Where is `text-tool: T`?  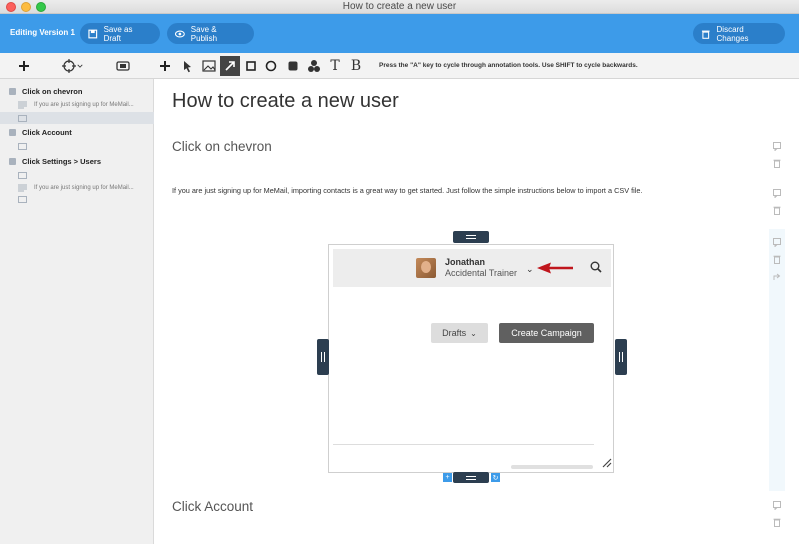 text-tool: T is located at coordinates (335, 66).